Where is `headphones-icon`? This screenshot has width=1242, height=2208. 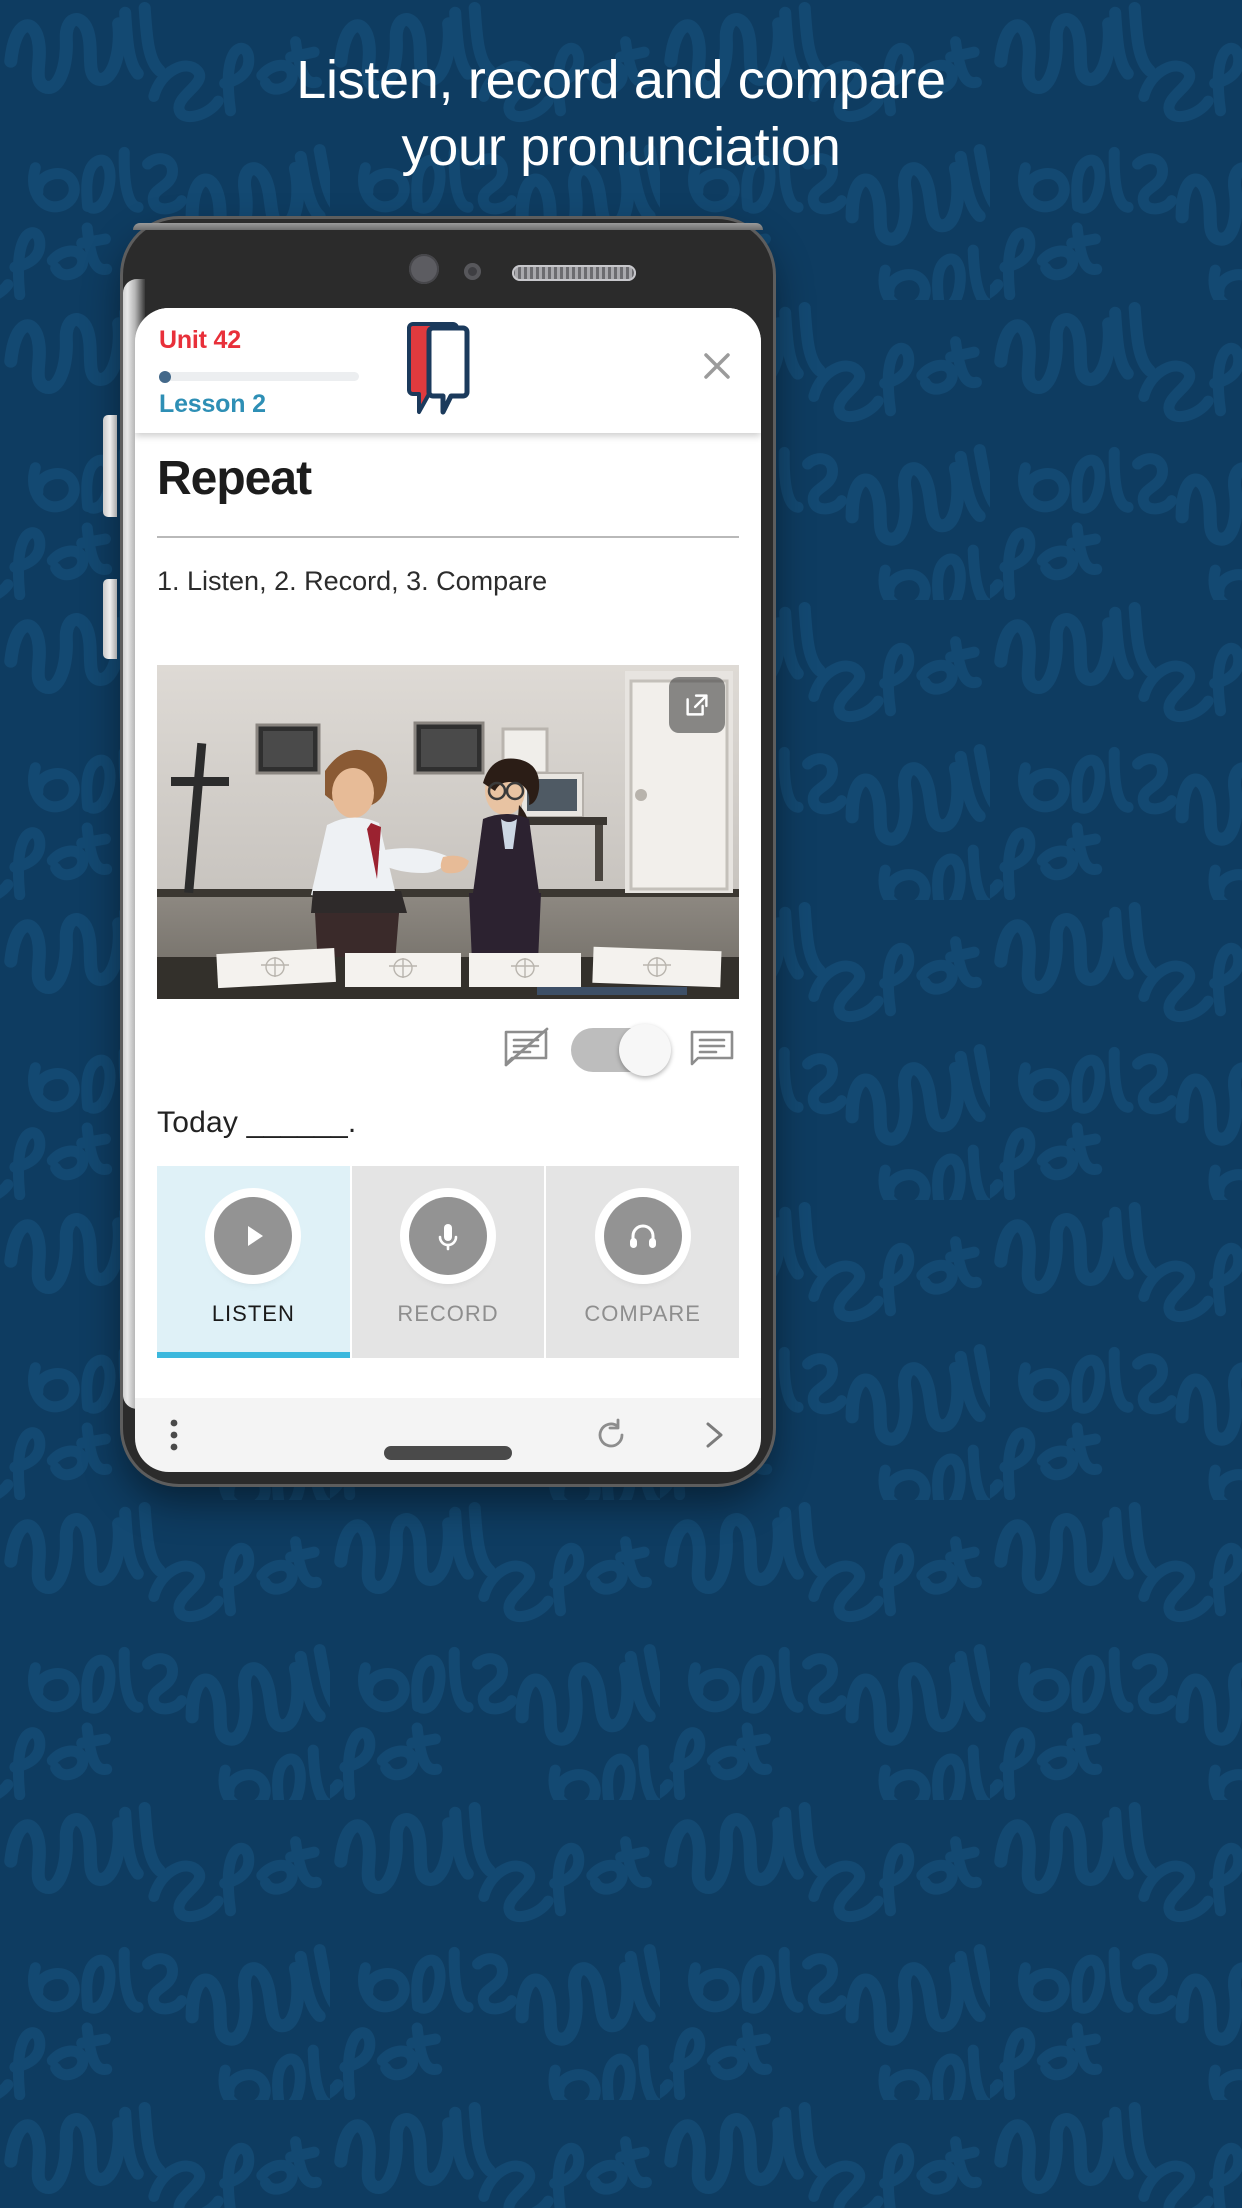
headphones-icon is located at coordinates (642, 1236).